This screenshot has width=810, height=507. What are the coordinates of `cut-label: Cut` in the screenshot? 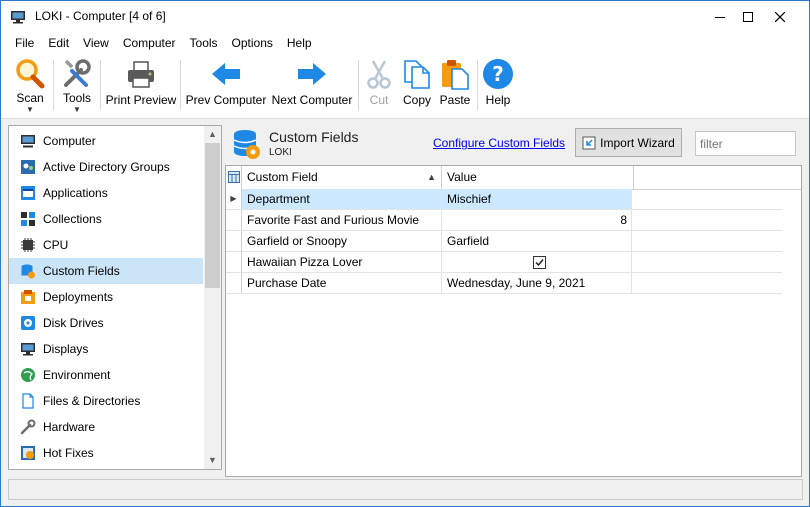 It's located at (379, 100).